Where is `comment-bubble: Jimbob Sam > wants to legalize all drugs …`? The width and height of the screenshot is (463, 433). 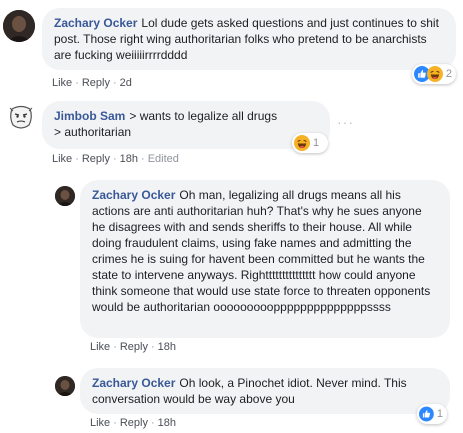
comment-bubble: Jimbob Sam > wants to legalize all drugs … is located at coordinates (186, 125).